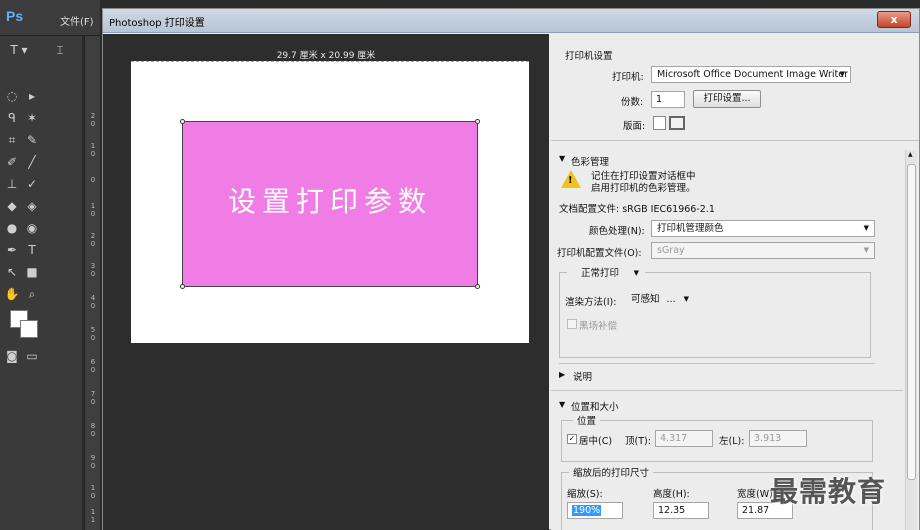 Image resolution: width=920 pixels, height=530 pixels. Describe the element at coordinates (828, 491) in the screenshot. I see `watermark: 最需教育` at that location.